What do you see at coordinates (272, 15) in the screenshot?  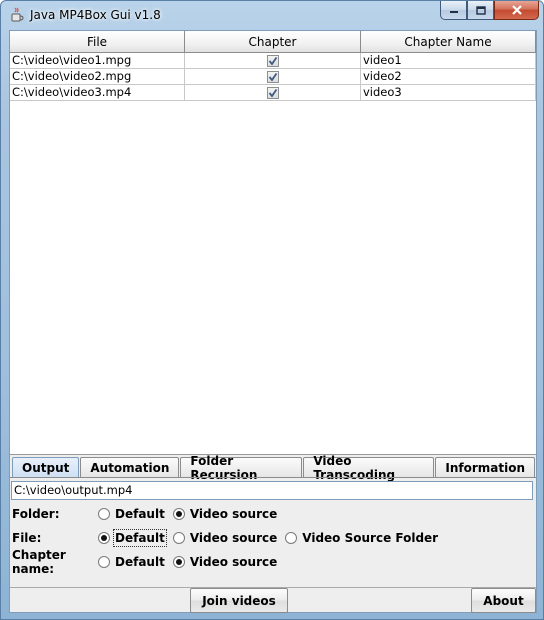 I see `title-bar: Java MP4Box Gui v1.8` at bounding box center [272, 15].